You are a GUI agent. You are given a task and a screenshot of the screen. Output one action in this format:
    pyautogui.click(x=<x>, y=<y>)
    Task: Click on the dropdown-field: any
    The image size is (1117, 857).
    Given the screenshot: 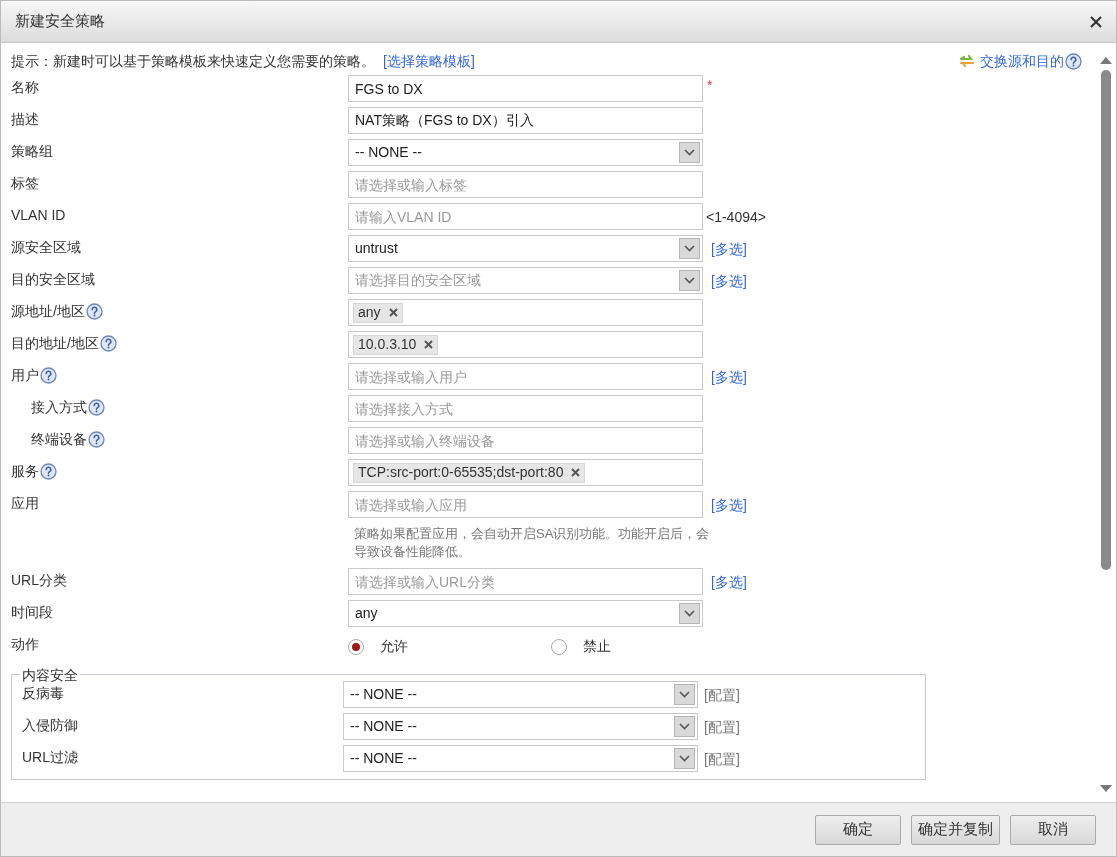 What is the action you would take?
    pyautogui.click(x=525, y=614)
    